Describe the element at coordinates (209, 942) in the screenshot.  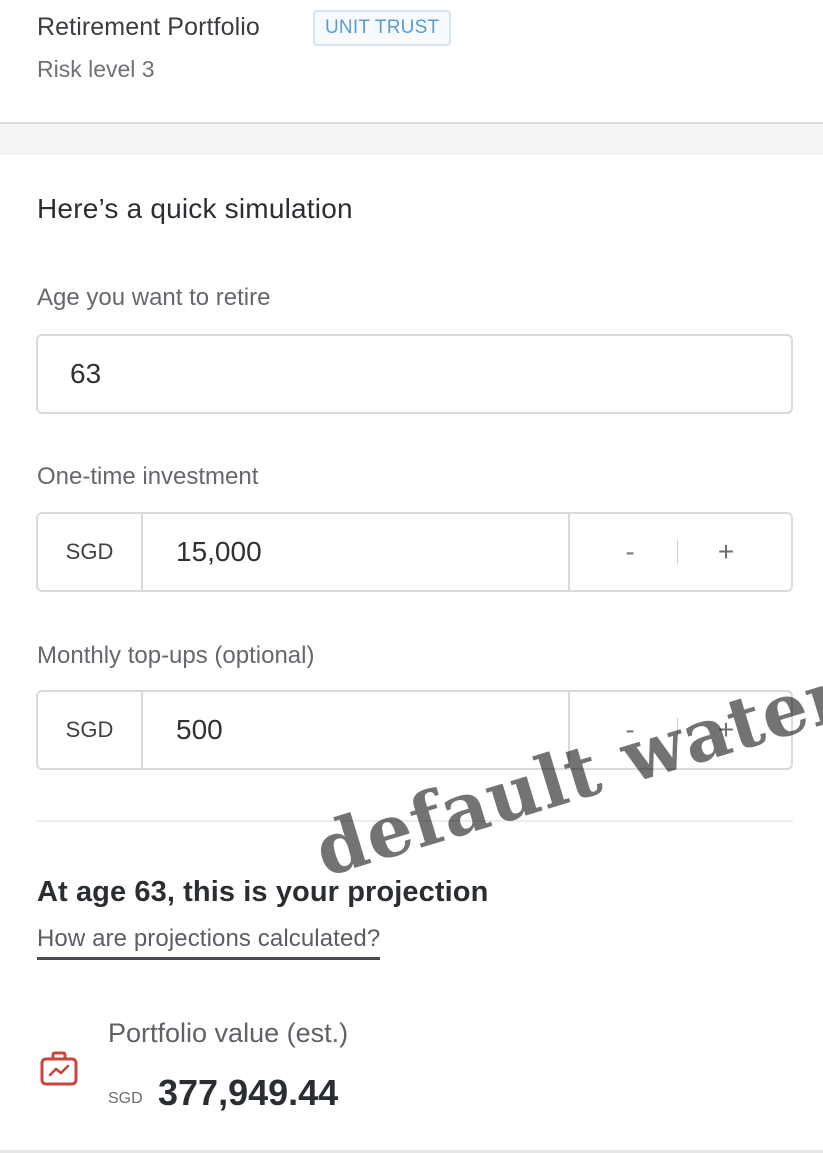
I see `projection-info-link: How are projections calculated?` at that location.